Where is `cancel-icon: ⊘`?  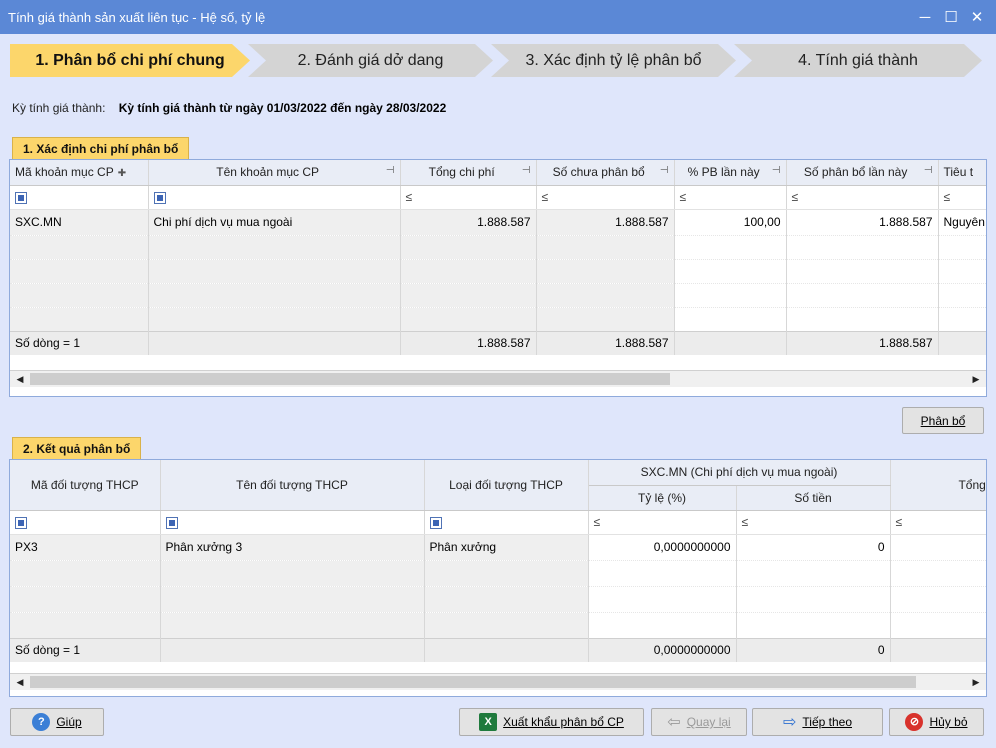 cancel-icon: ⊘ is located at coordinates (914, 722).